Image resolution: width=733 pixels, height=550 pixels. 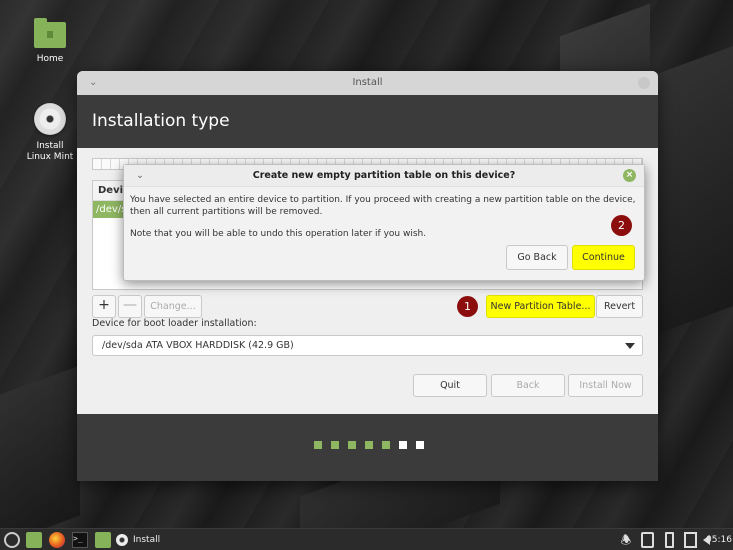 What do you see at coordinates (621, 225) in the screenshot?
I see `step-marker-2: 2` at bounding box center [621, 225].